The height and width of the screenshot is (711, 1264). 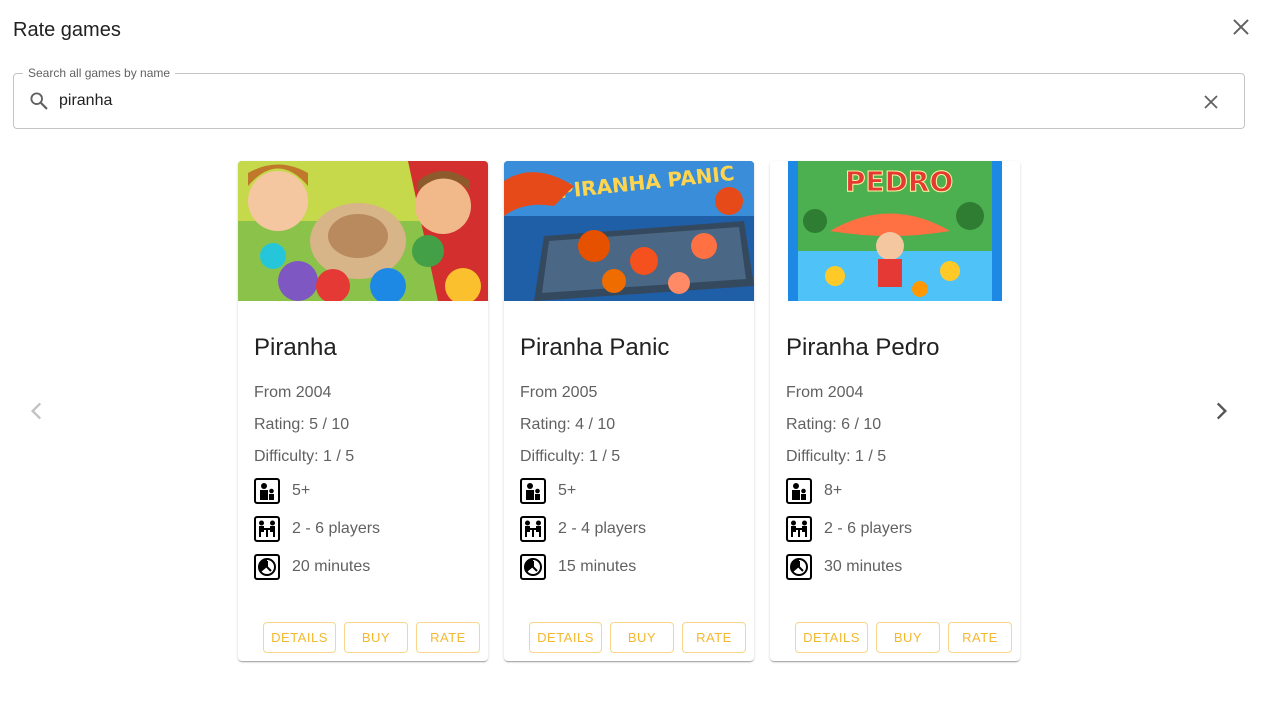 What do you see at coordinates (863, 347) in the screenshot?
I see `game-title: Piranha Pedro` at bounding box center [863, 347].